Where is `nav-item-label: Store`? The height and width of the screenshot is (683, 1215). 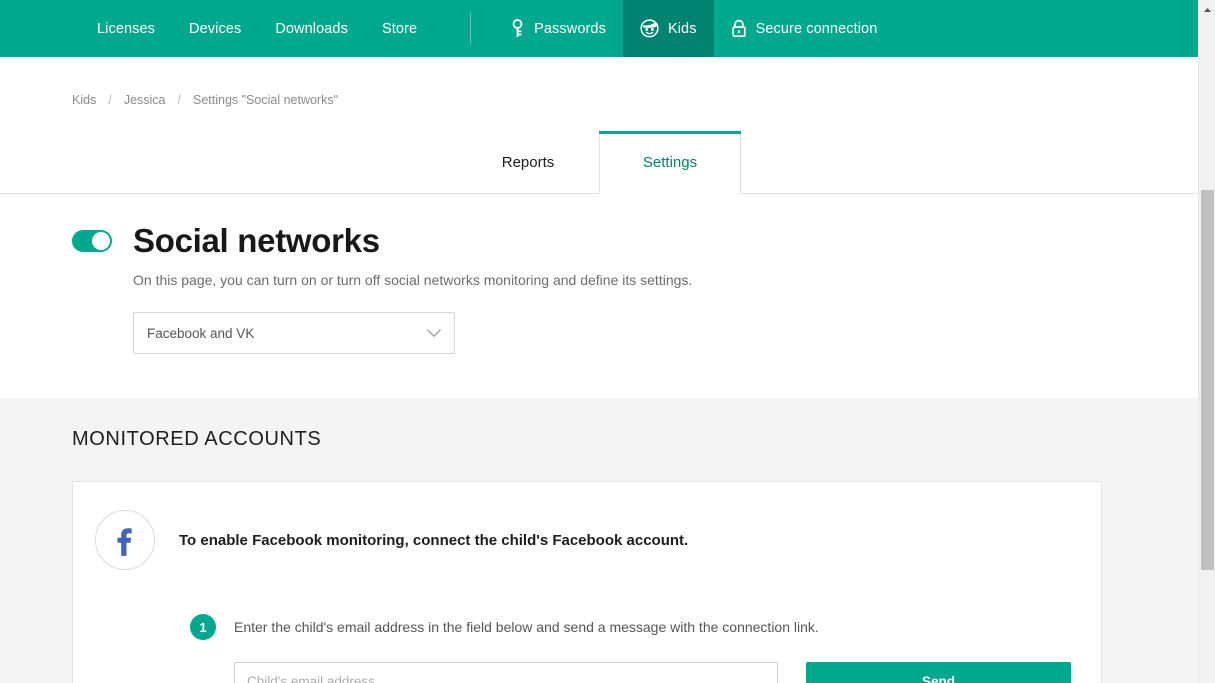 nav-item-label: Store is located at coordinates (399, 28).